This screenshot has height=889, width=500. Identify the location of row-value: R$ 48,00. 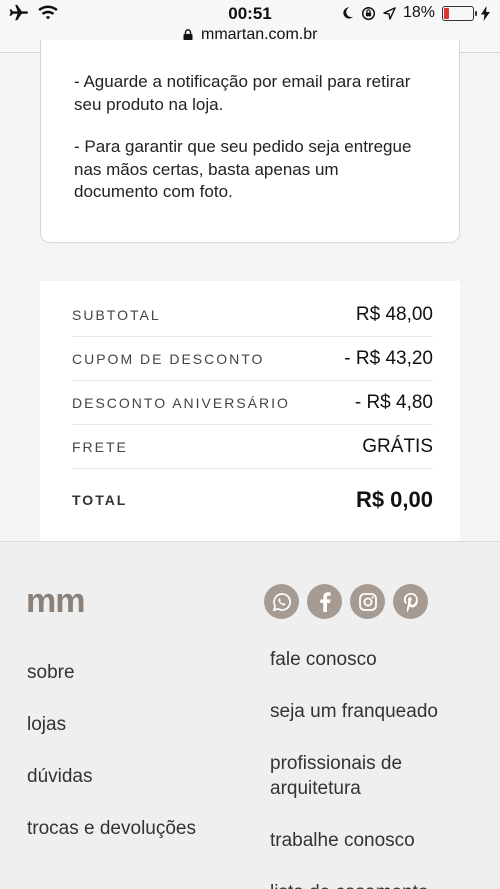
(394, 314).